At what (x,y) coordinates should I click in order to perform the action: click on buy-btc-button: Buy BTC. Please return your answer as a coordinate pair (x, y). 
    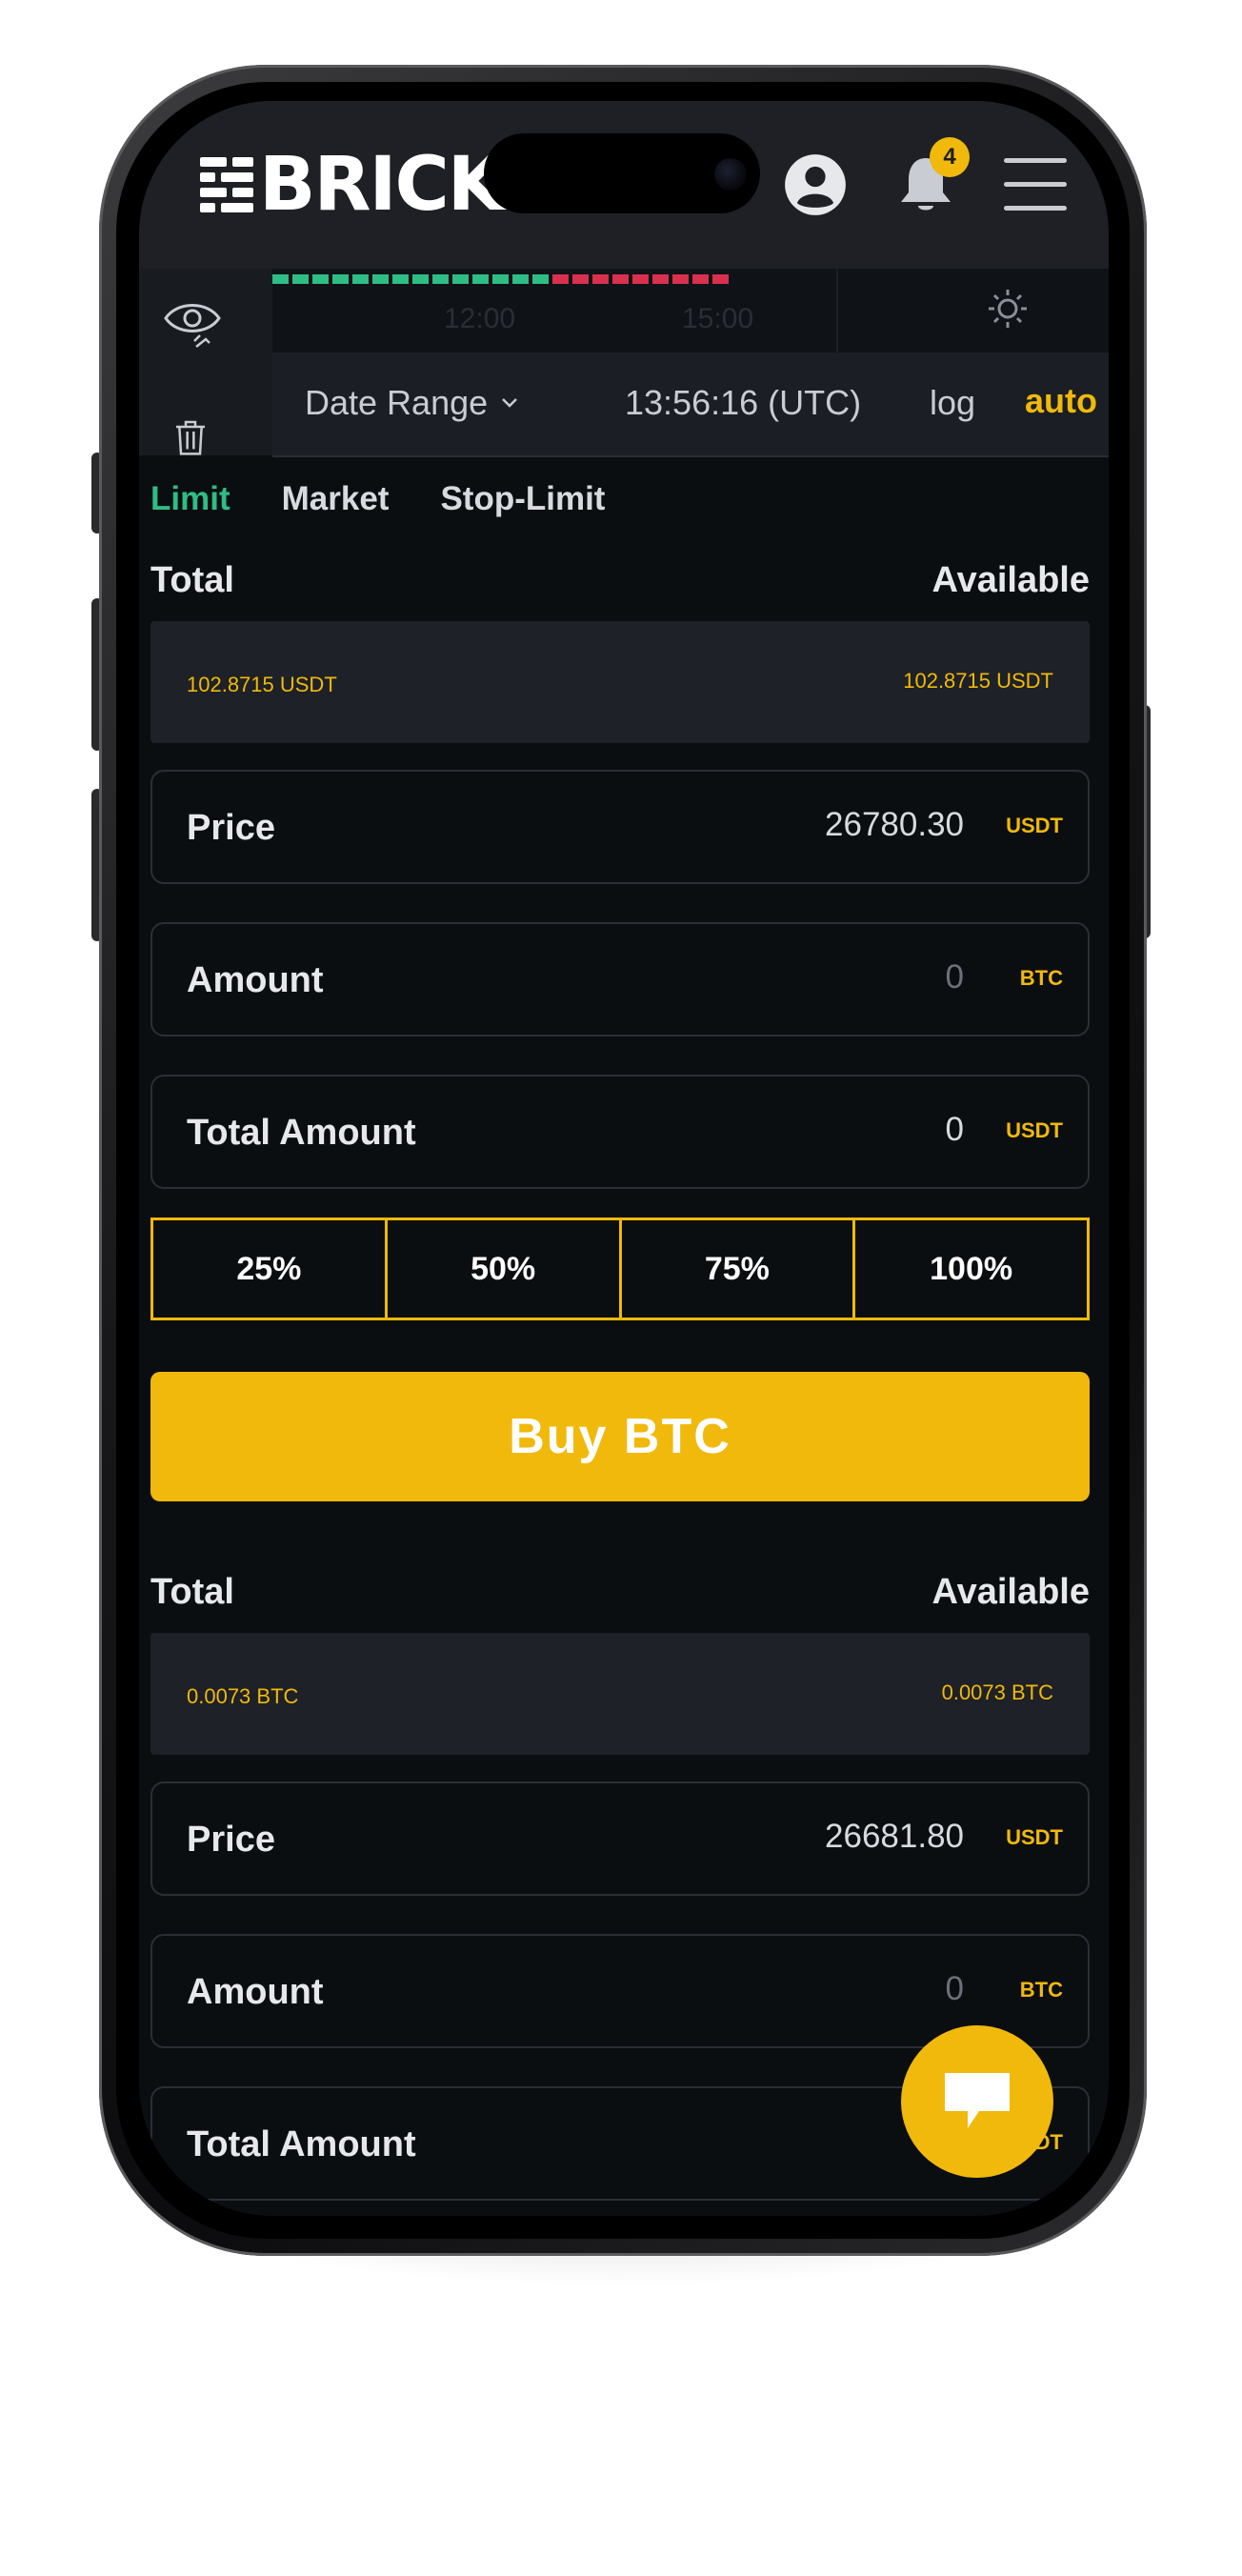
    Looking at the image, I should click on (620, 1437).